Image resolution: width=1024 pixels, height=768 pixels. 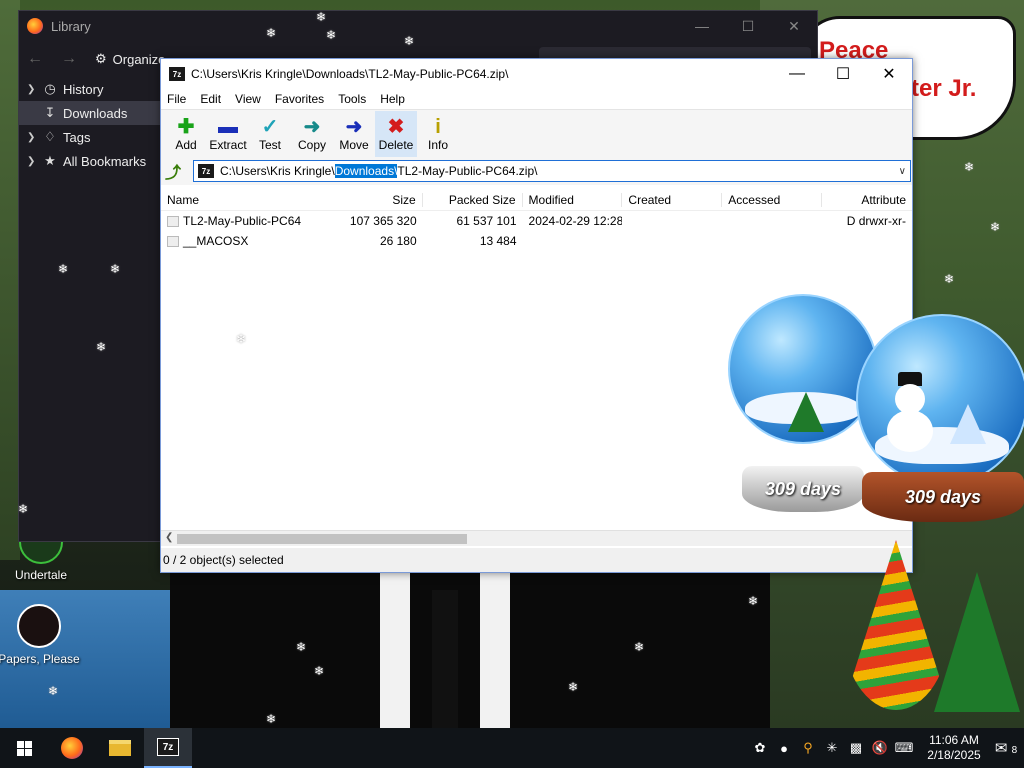 What do you see at coordinates (206, 171) in the screenshot?
I see `archive-icon: 7z` at bounding box center [206, 171].